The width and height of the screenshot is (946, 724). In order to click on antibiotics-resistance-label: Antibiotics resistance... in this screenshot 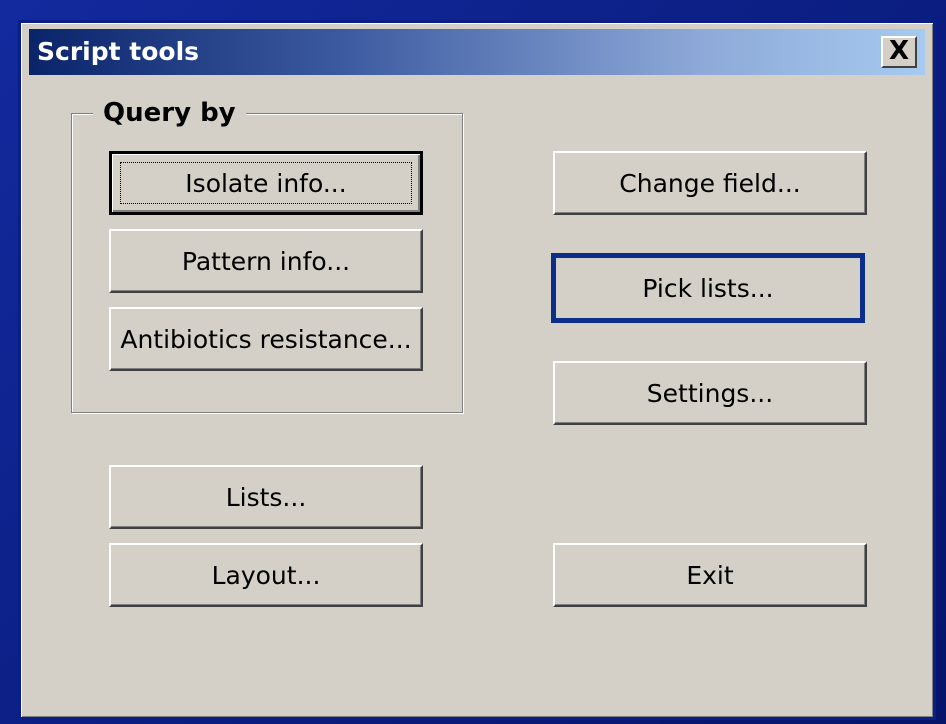, I will do `click(266, 339)`.